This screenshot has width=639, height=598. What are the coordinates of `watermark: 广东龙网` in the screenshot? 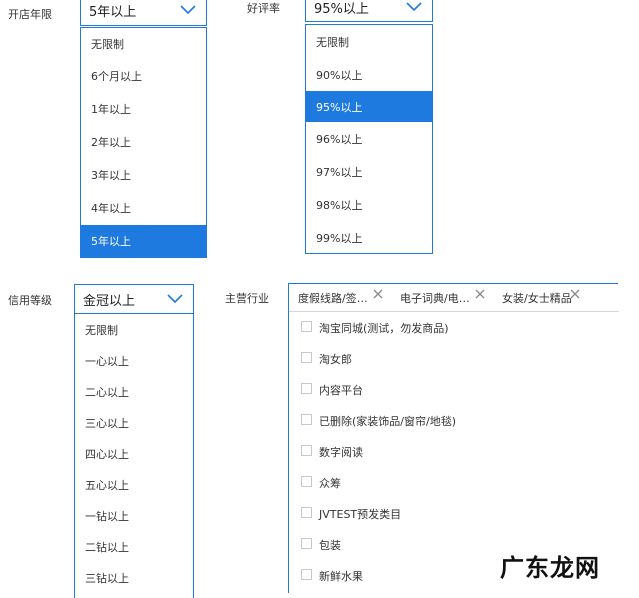 It's located at (550, 568).